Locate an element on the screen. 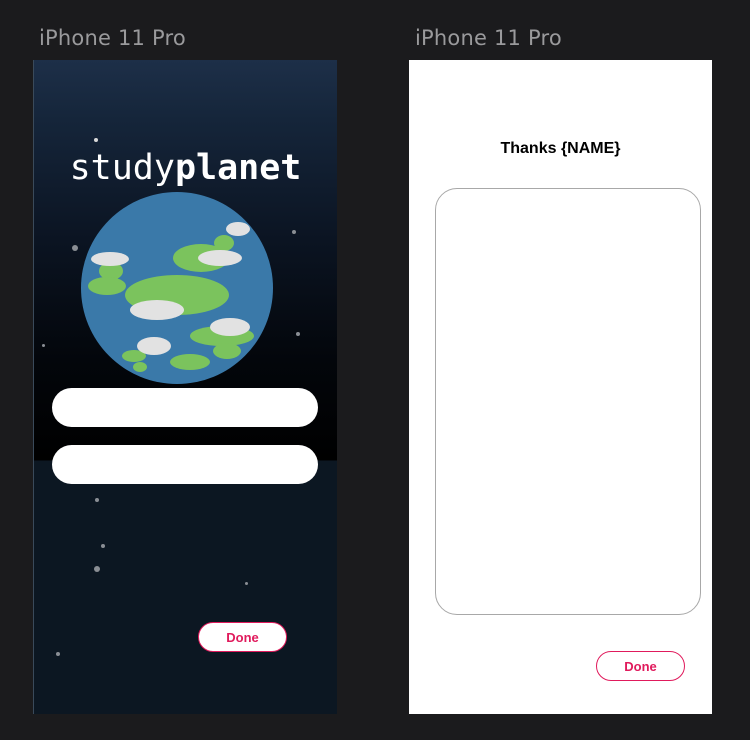  logo-text-light: study is located at coordinates (122, 168).